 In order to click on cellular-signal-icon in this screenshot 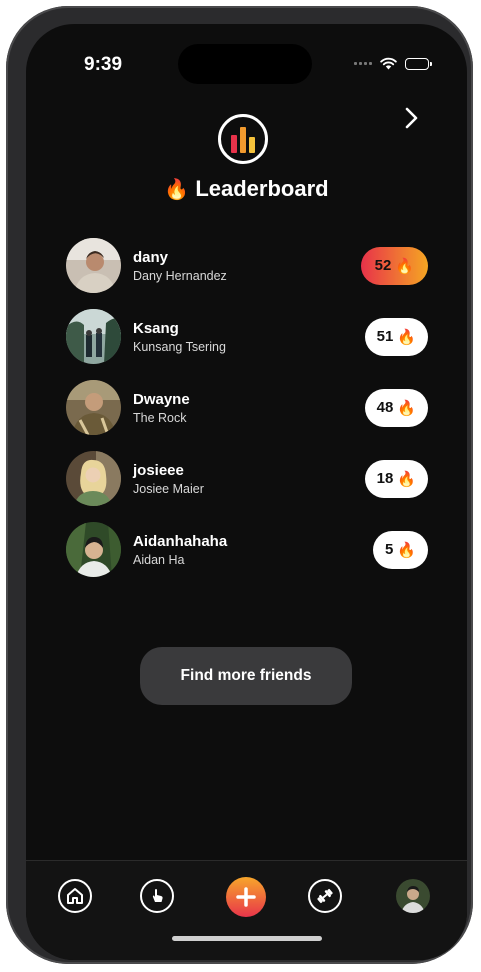, I will do `click(363, 63)`.